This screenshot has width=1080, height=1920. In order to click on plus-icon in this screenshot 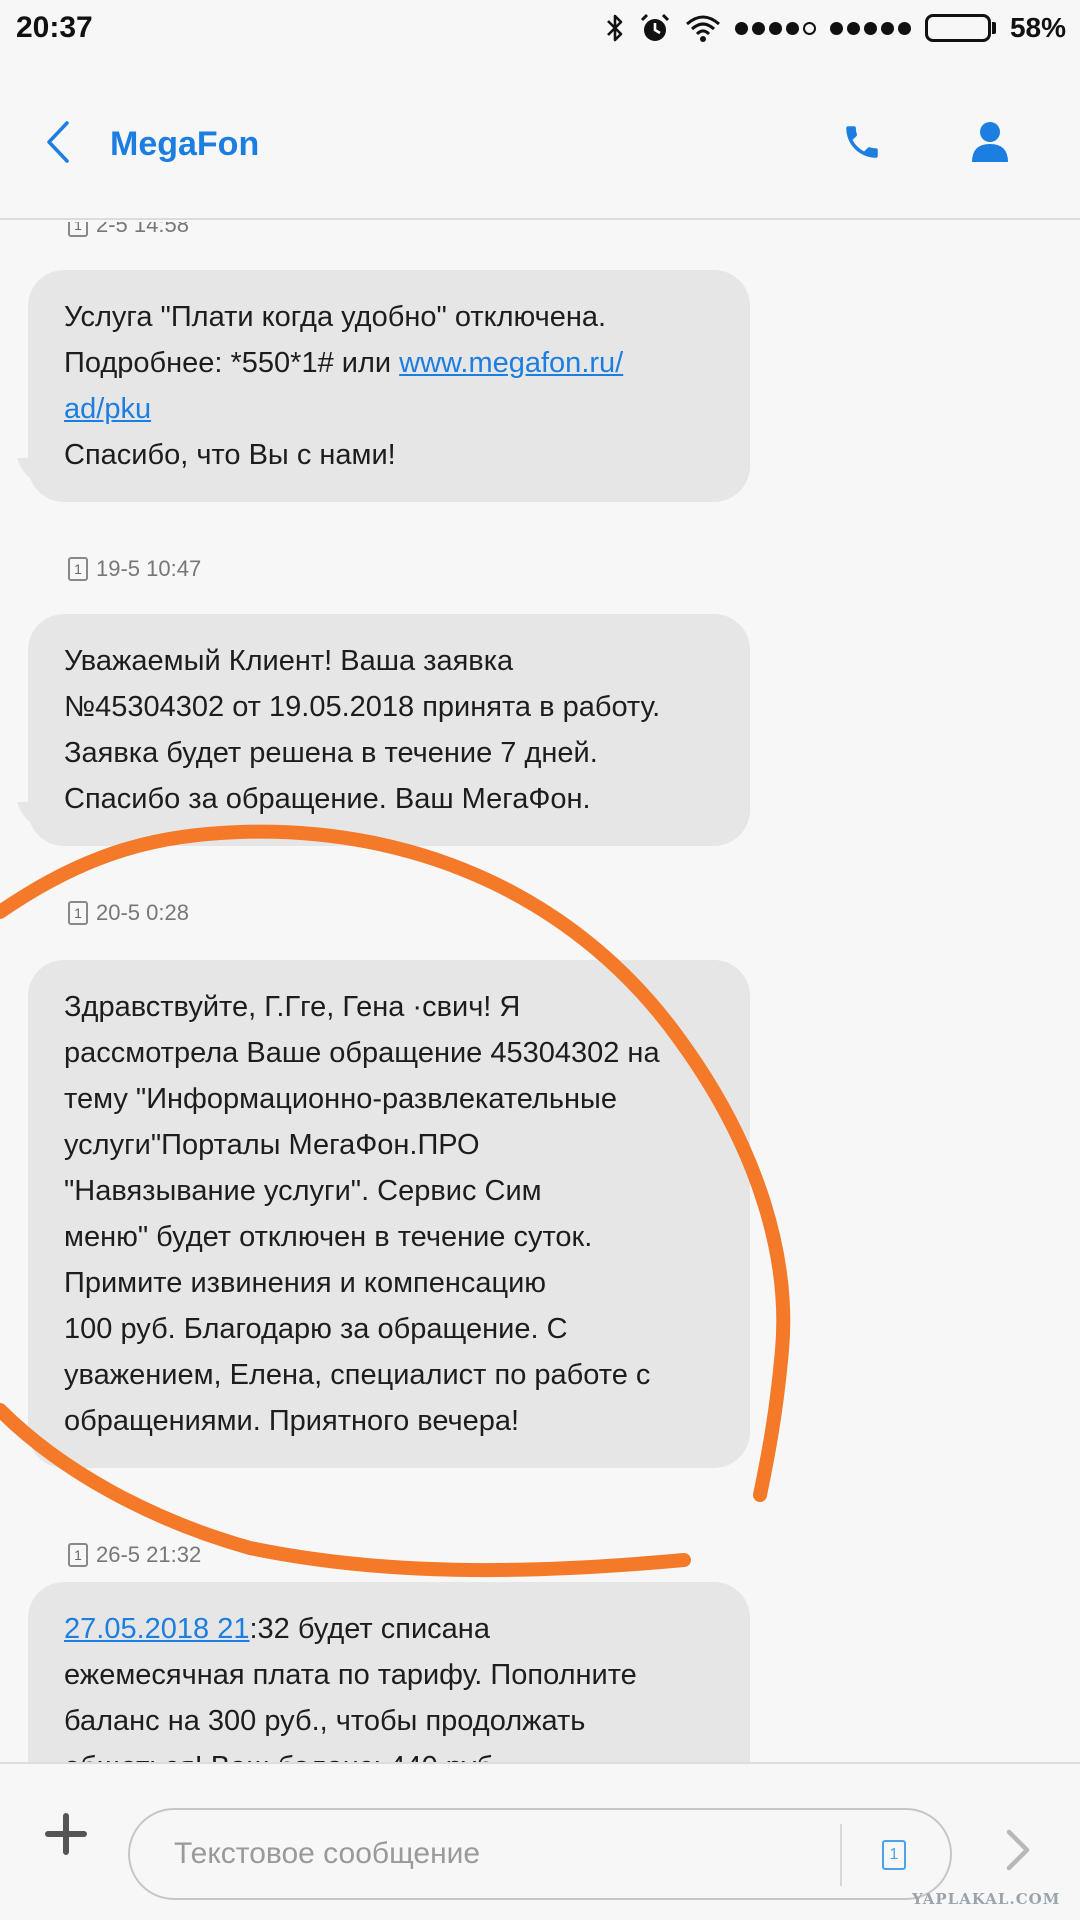, I will do `click(66, 1836)`.